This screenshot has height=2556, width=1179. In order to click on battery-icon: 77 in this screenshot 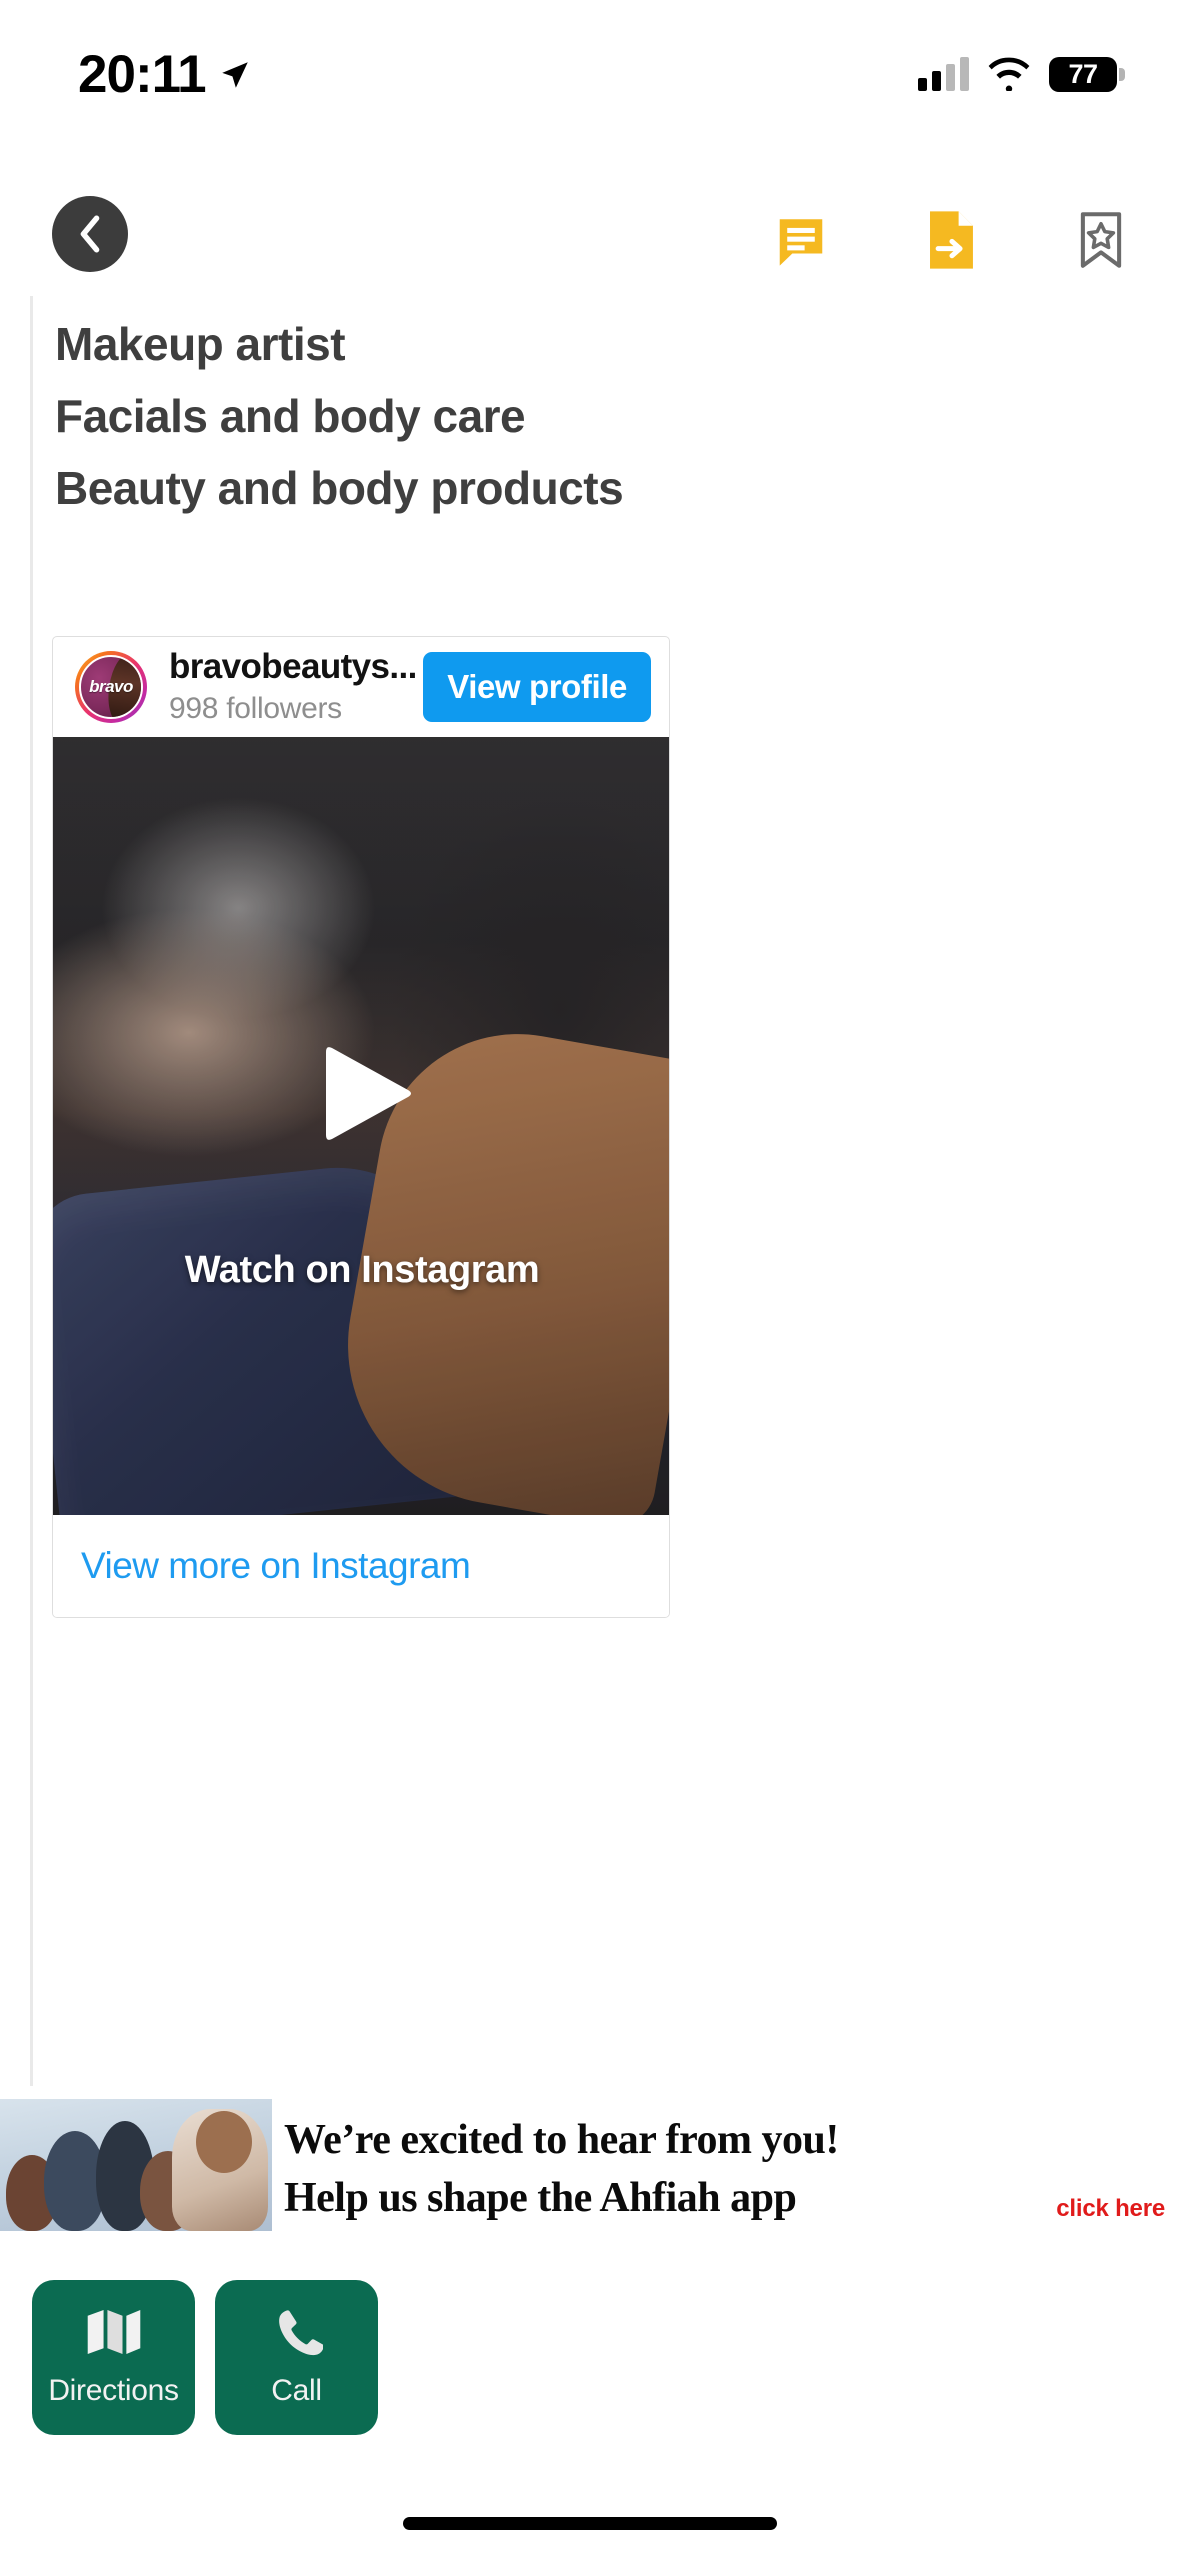, I will do `click(1087, 74)`.